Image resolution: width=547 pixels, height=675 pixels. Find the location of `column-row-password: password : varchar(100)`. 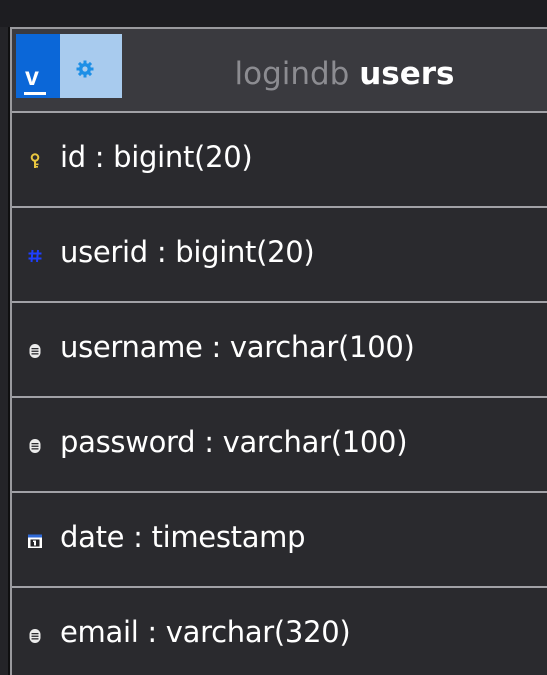

column-row-password: password : varchar(100) is located at coordinates (279, 445).